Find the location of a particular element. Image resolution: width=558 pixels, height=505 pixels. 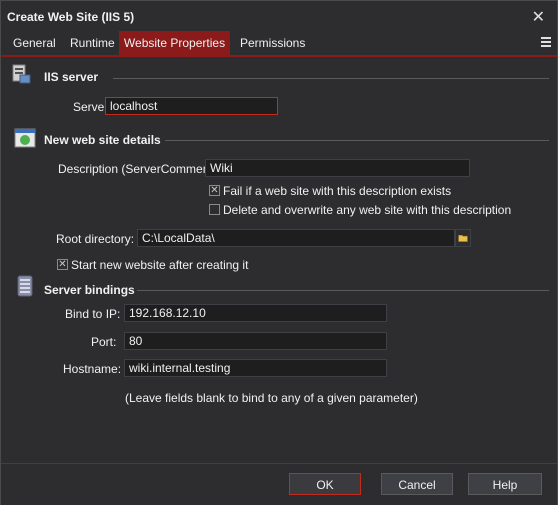

port-input is located at coordinates (255, 341).